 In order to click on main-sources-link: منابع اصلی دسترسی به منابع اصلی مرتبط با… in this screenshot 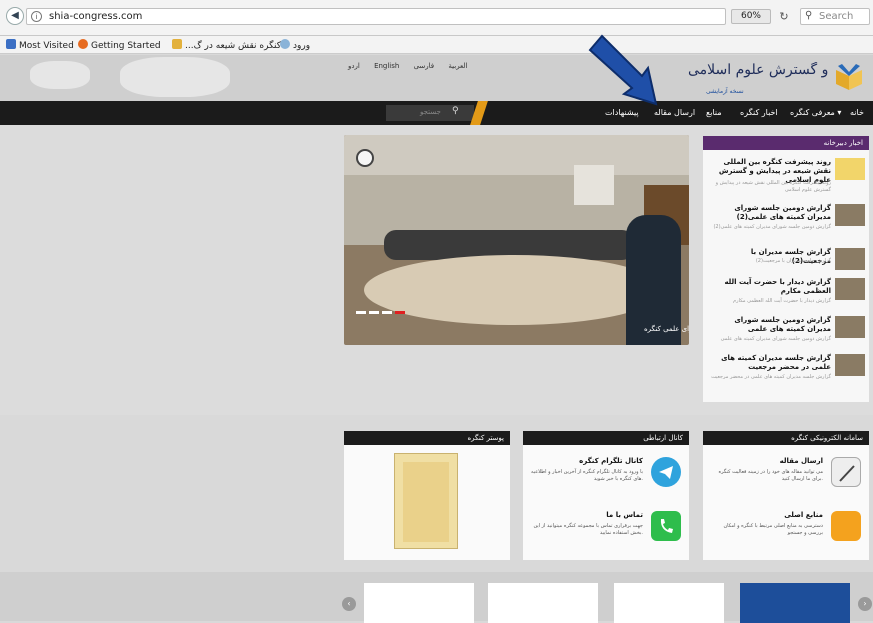, I will do `click(786, 529)`.